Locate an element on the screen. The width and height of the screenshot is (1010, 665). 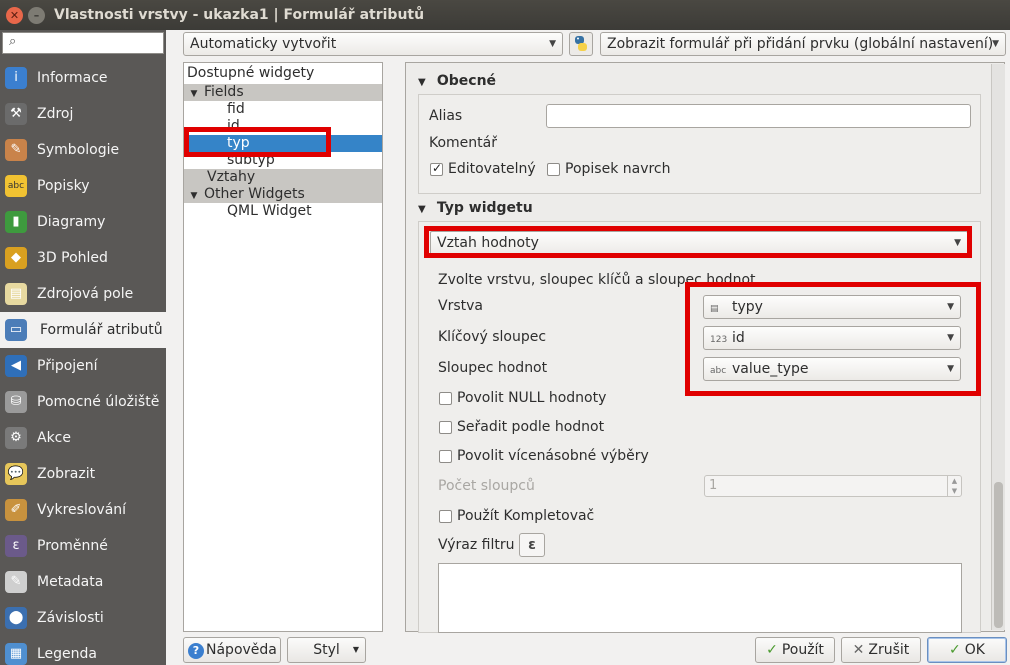
highlight-box-typ is located at coordinates (257, 142).